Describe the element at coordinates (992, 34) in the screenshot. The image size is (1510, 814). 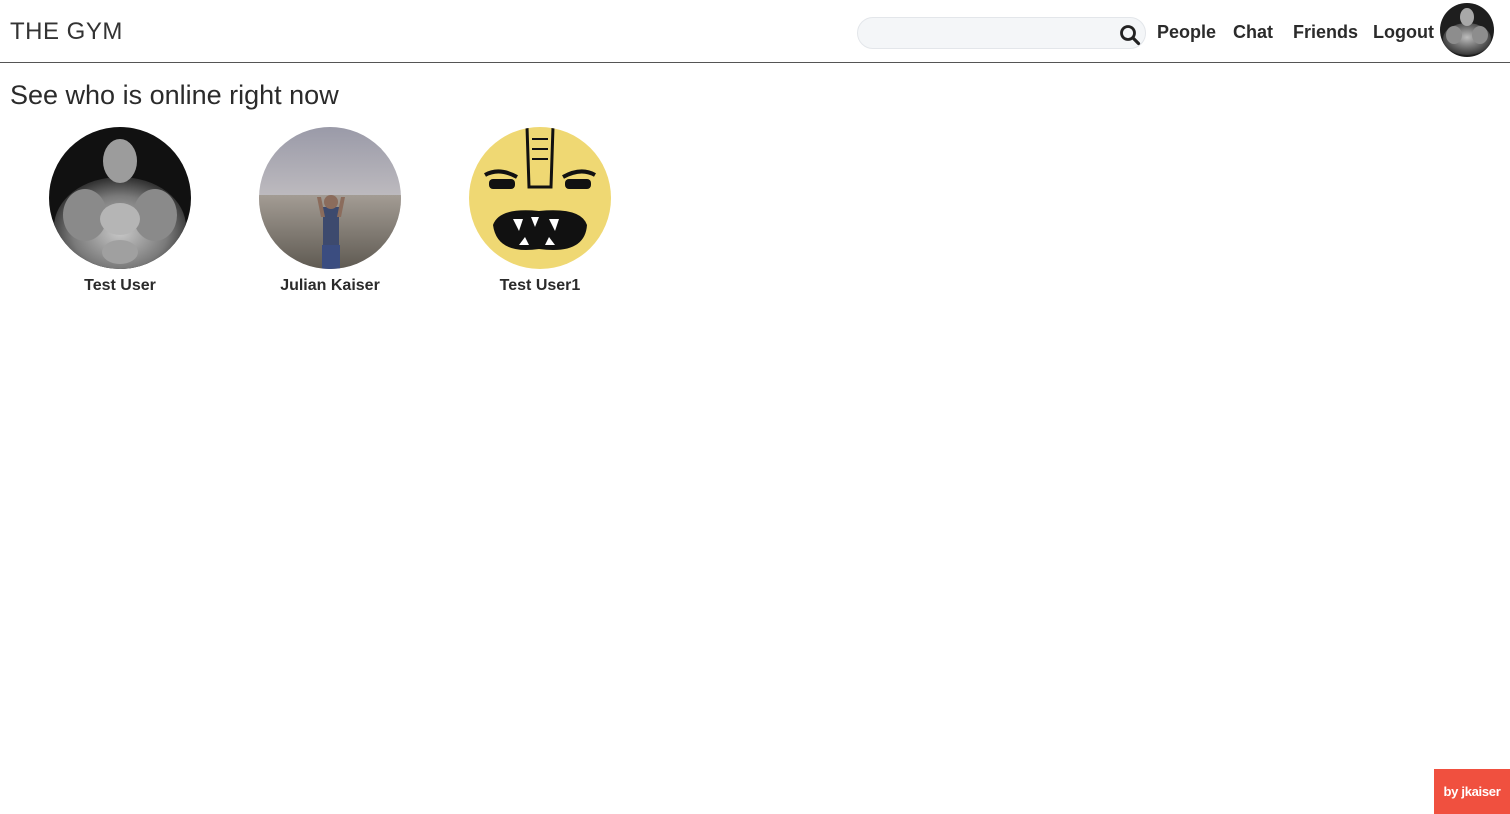
I see `search-input` at that location.